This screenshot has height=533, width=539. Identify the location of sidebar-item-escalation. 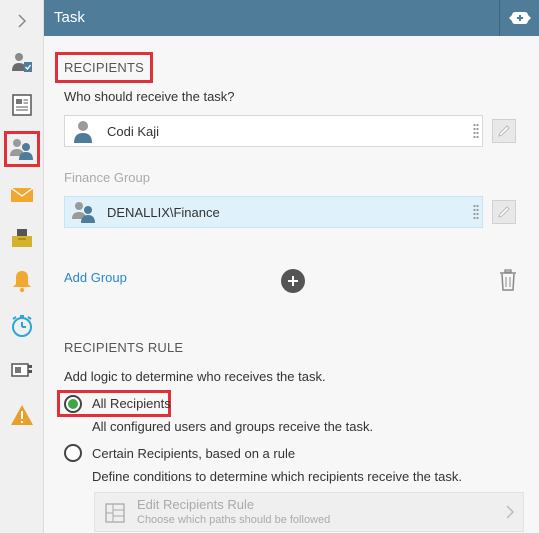
(22, 326).